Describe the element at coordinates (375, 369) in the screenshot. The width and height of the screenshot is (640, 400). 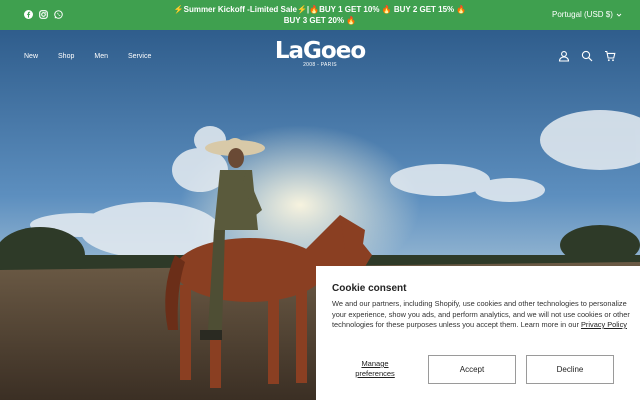
I see `manage-preferences-button: Manage preferences` at that location.